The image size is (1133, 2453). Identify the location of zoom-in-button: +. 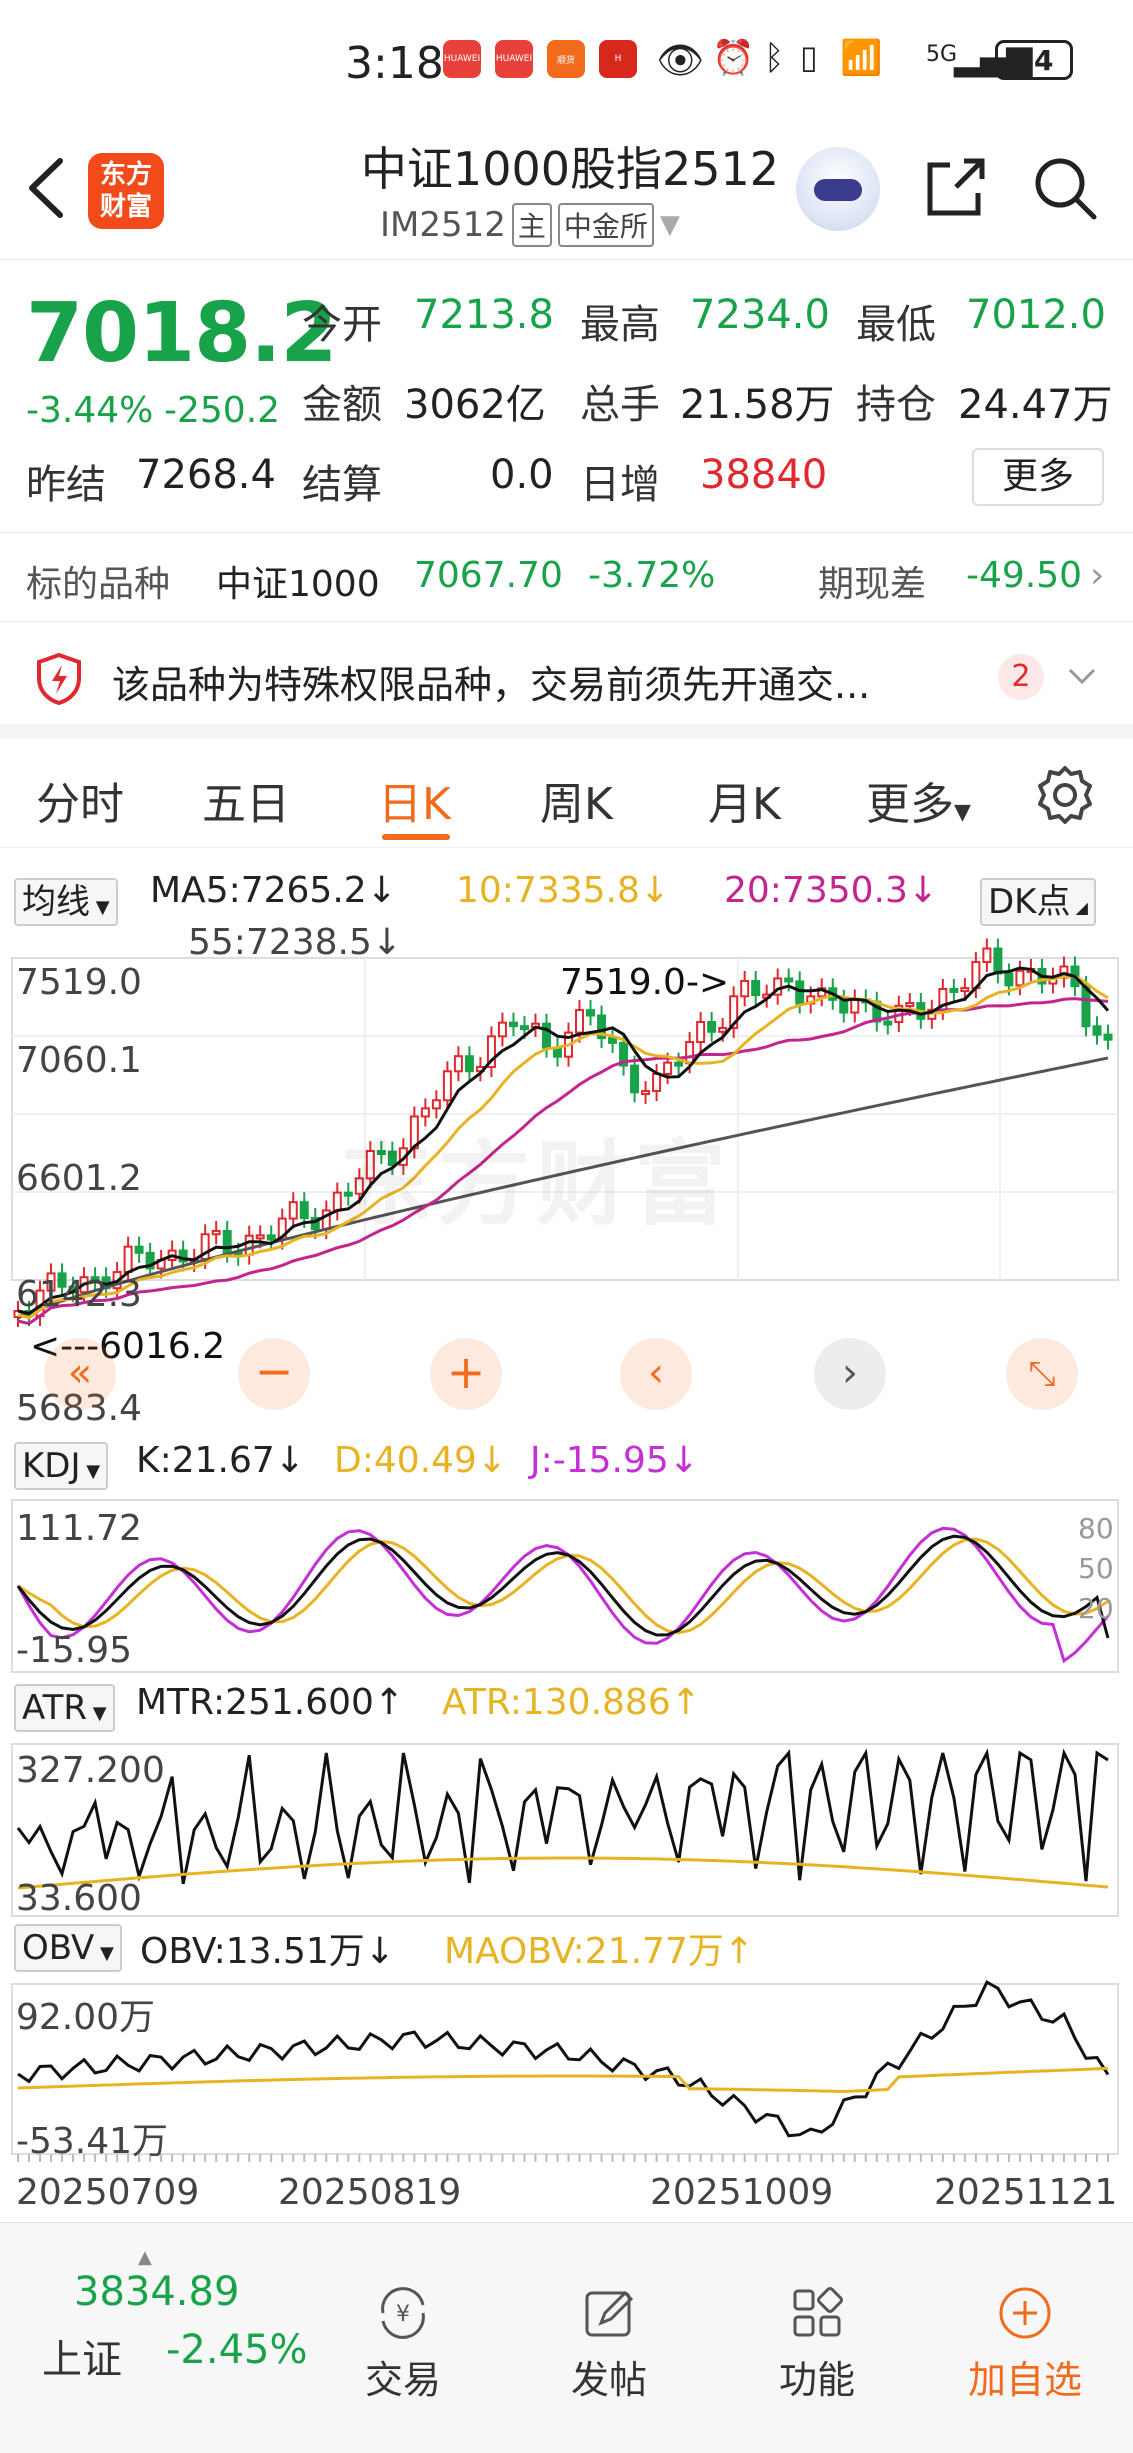
(466, 1374).